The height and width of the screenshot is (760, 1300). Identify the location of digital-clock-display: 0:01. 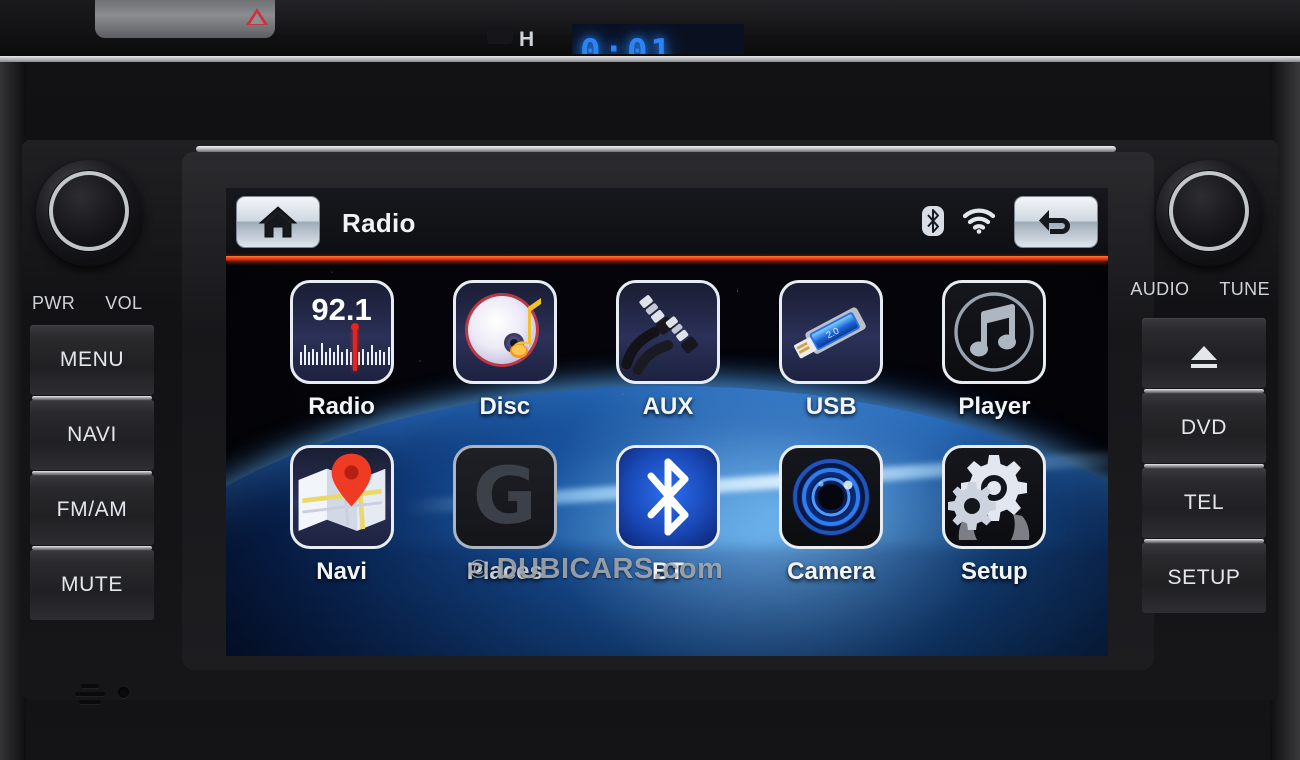
(658, 39).